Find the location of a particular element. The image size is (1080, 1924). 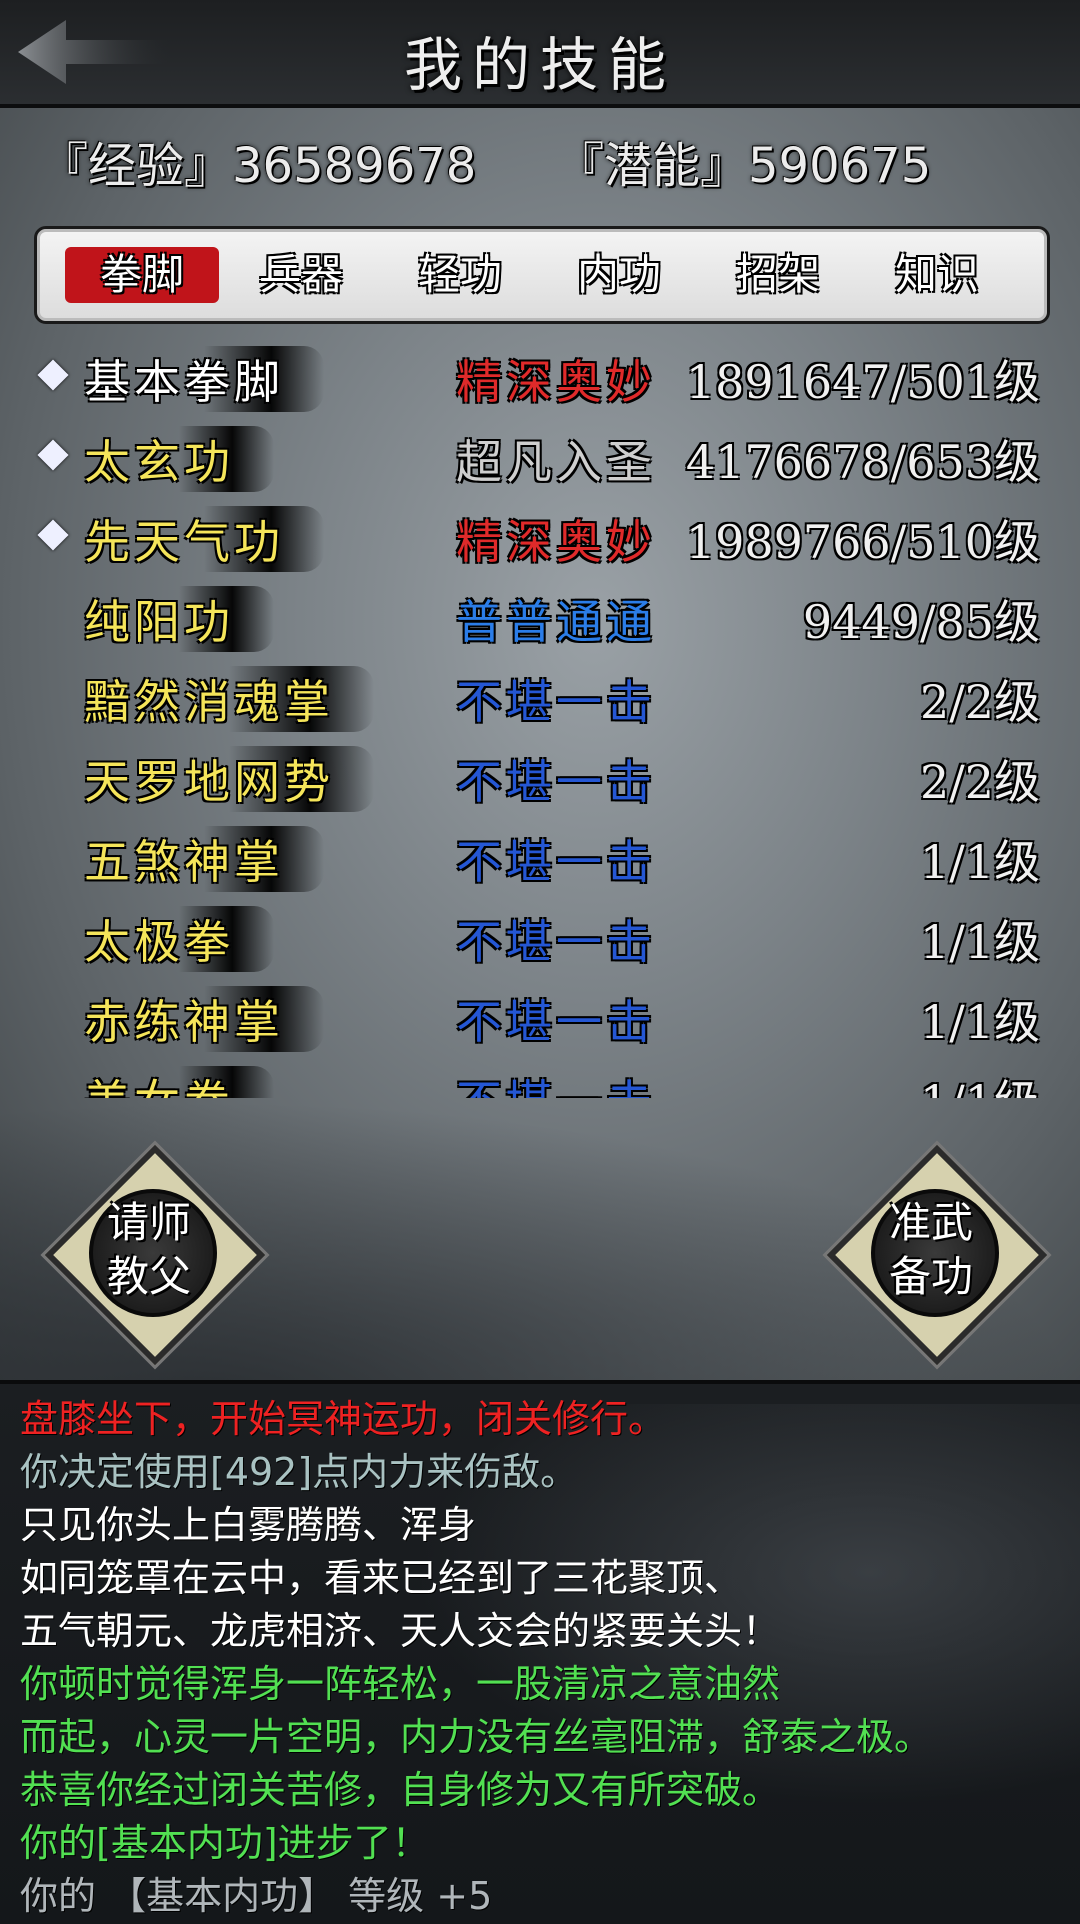

log-line: 你顿时觉得浑身一阵轻松，一股清凉之意油然 is located at coordinates (400, 1684).